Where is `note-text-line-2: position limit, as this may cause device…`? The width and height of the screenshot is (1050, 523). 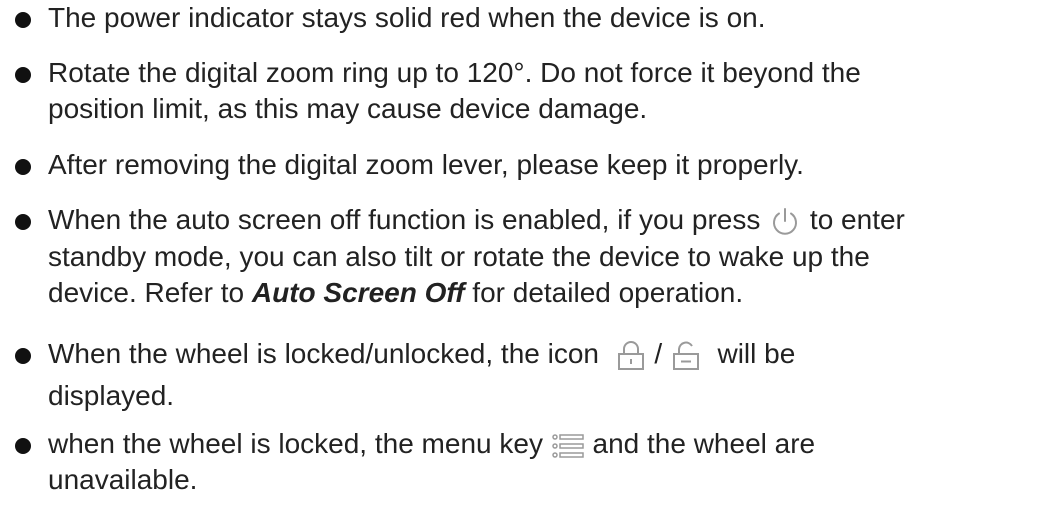
note-text-line-2: position limit, as this may cause device… is located at coordinates (348, 108).